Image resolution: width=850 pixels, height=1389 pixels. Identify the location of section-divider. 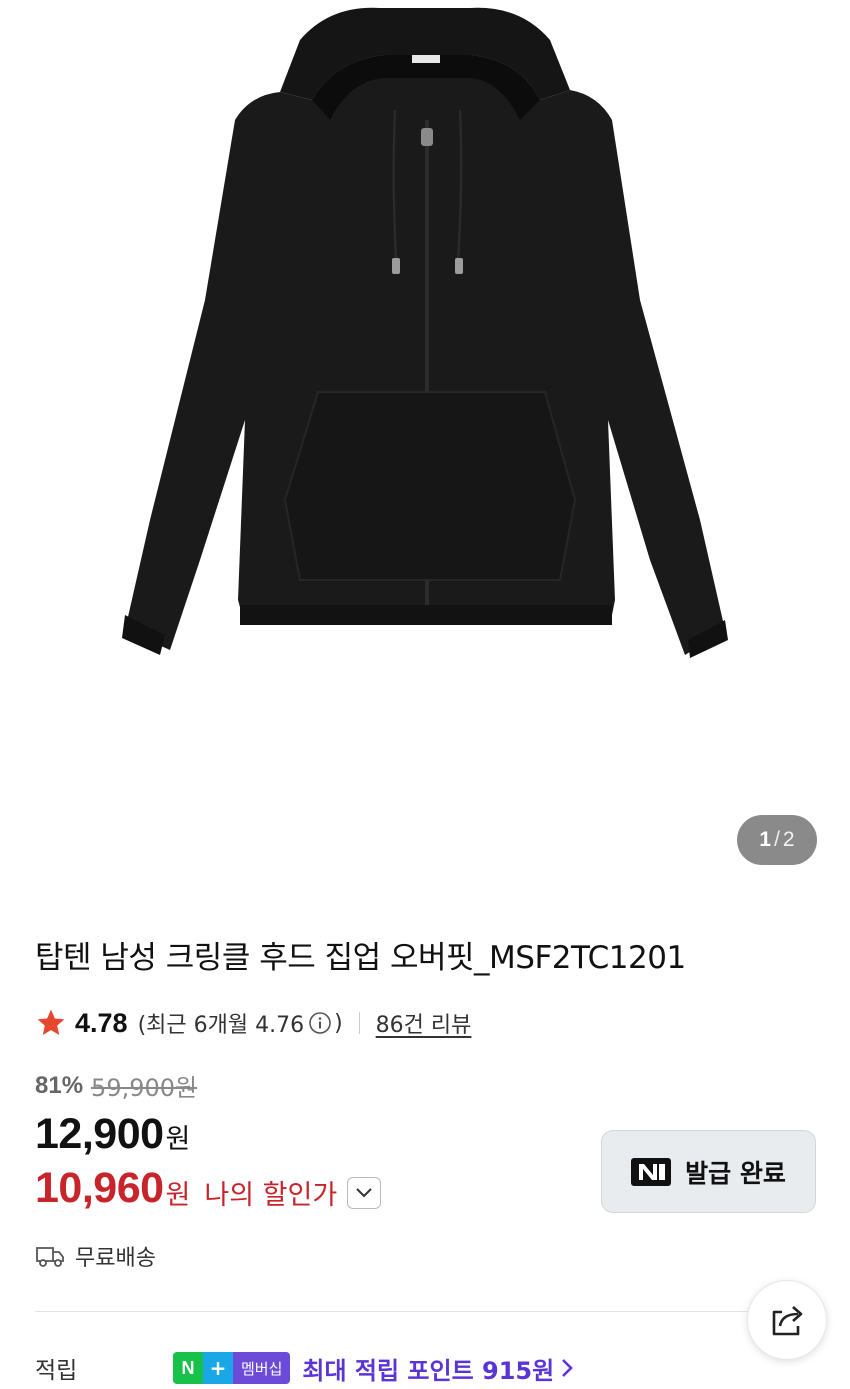
(430, 1311).